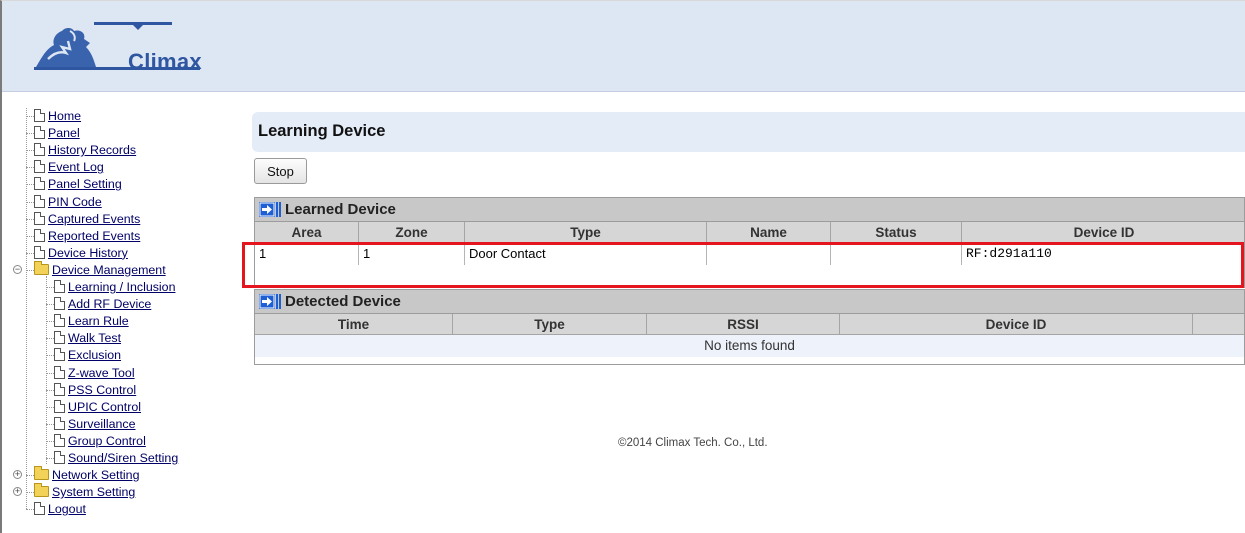 Image resolution: width=1245 pixels, height=533 pixels. What do you see at coordinates (109, 270) in the screenshot?
I see `sidebar-item-label: Device Management` at bounding box center [109, 270].